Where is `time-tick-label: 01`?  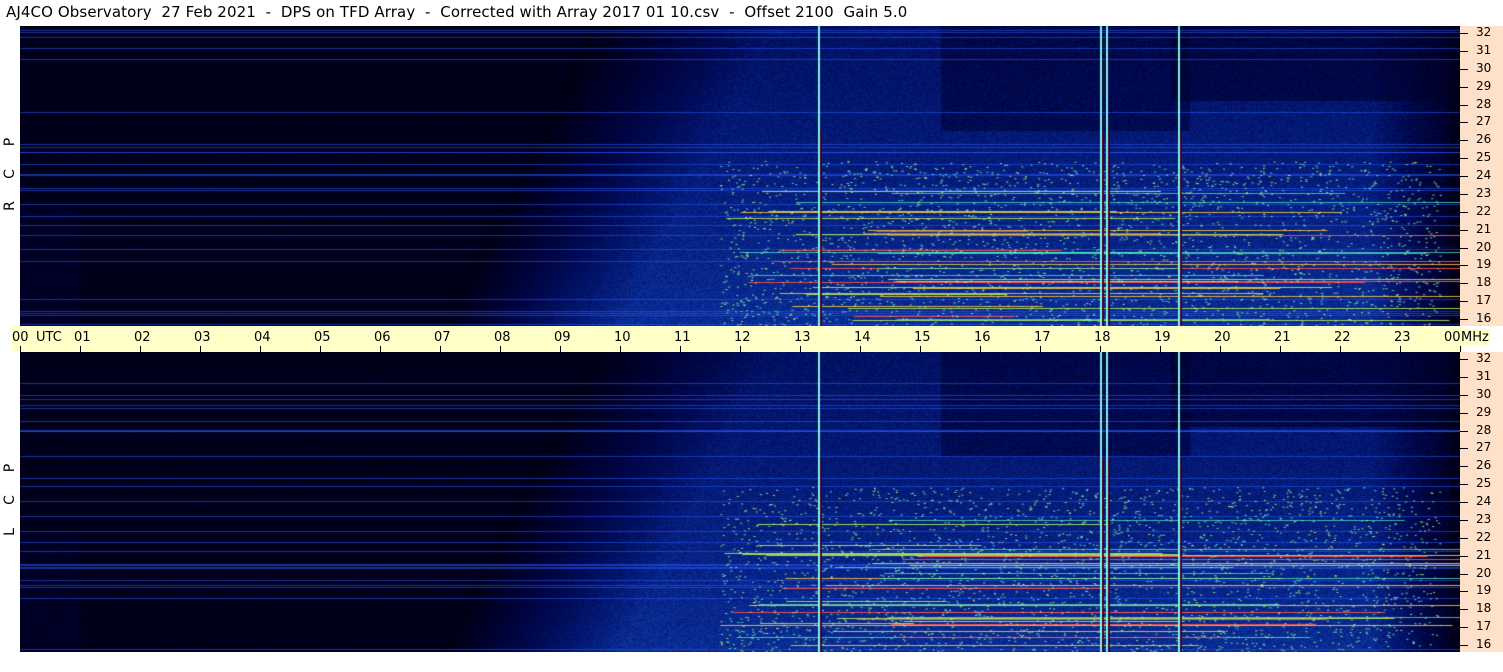
time-tick-label: 01 is located at coordinates (82, 337).